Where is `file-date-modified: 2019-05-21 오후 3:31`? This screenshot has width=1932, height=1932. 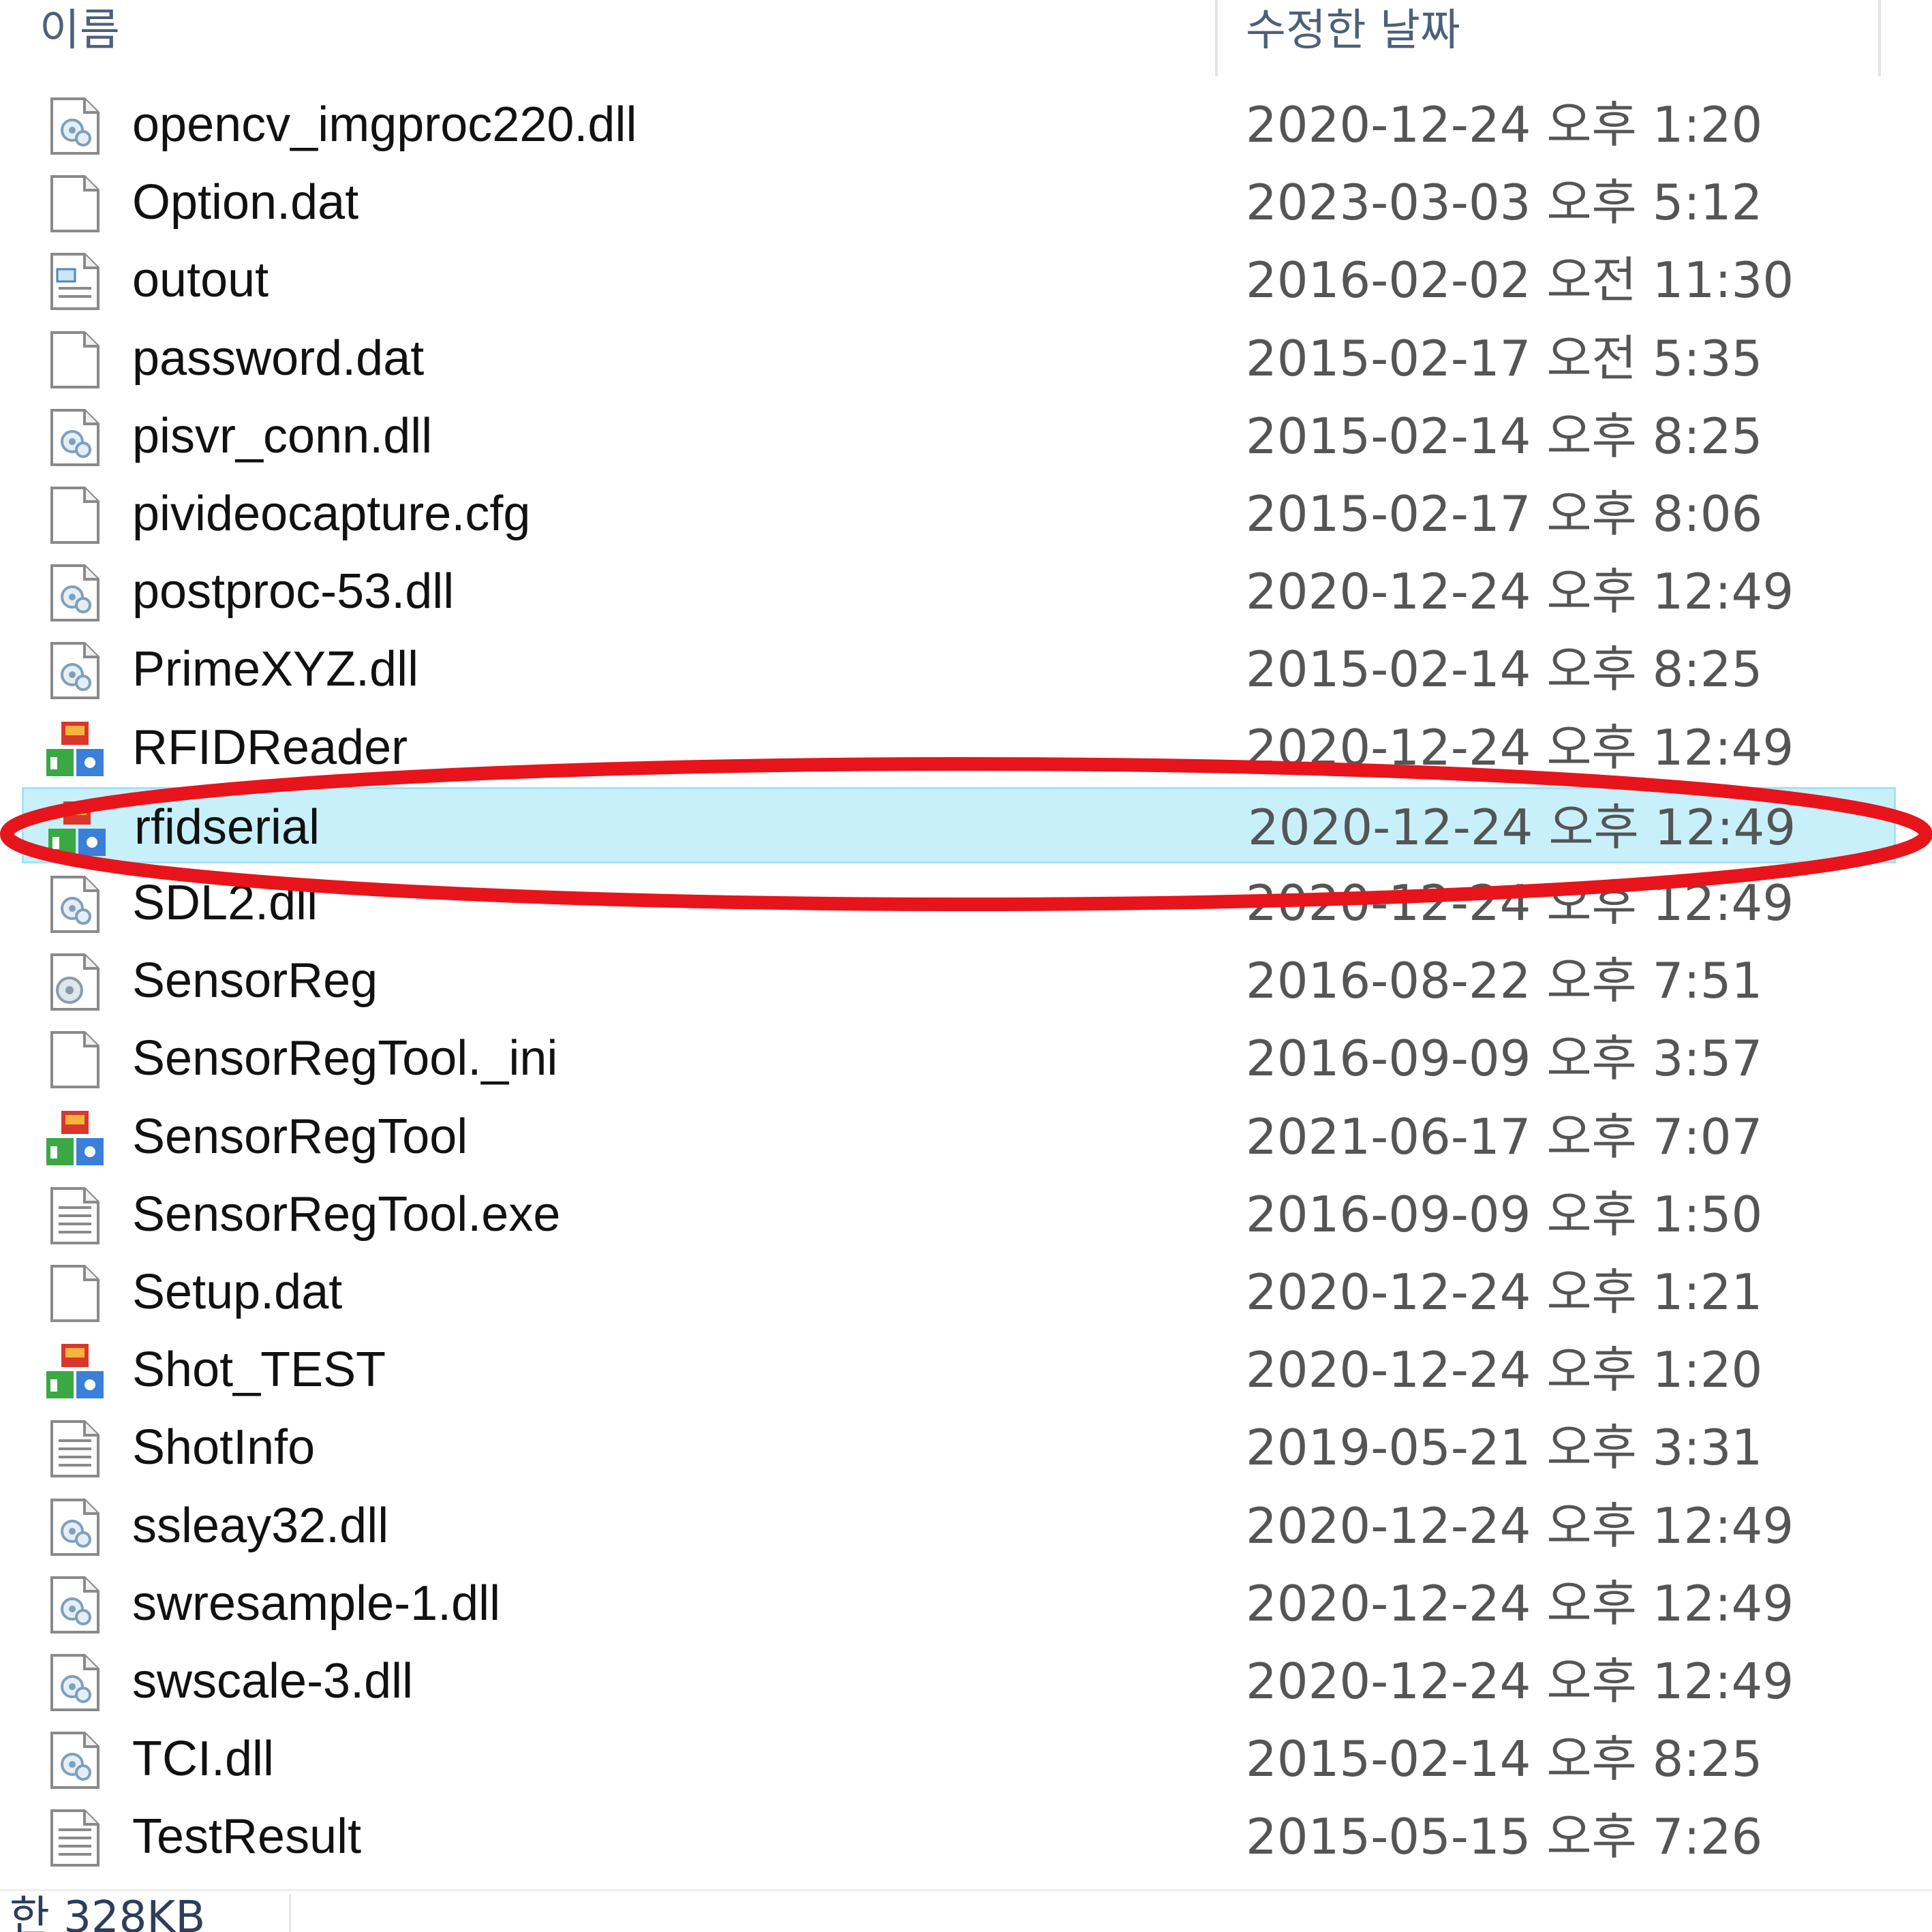 file-date-modified: 2019-05-21 오후 3:31 is located at coordinates (1504, 1448).